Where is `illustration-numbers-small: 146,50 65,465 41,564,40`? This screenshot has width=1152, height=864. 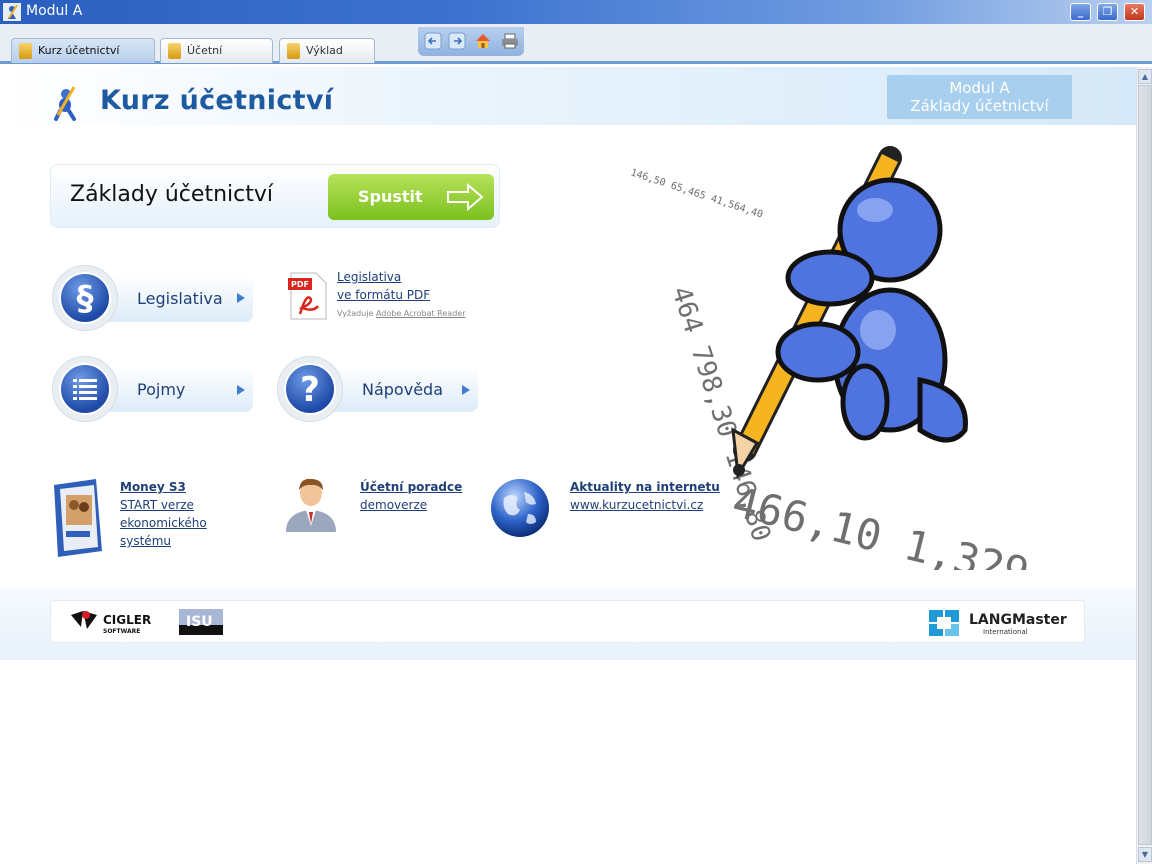 illustration-numbers-small: 146,50 65,465 41,564,40 is located at coordinates (696, 193).